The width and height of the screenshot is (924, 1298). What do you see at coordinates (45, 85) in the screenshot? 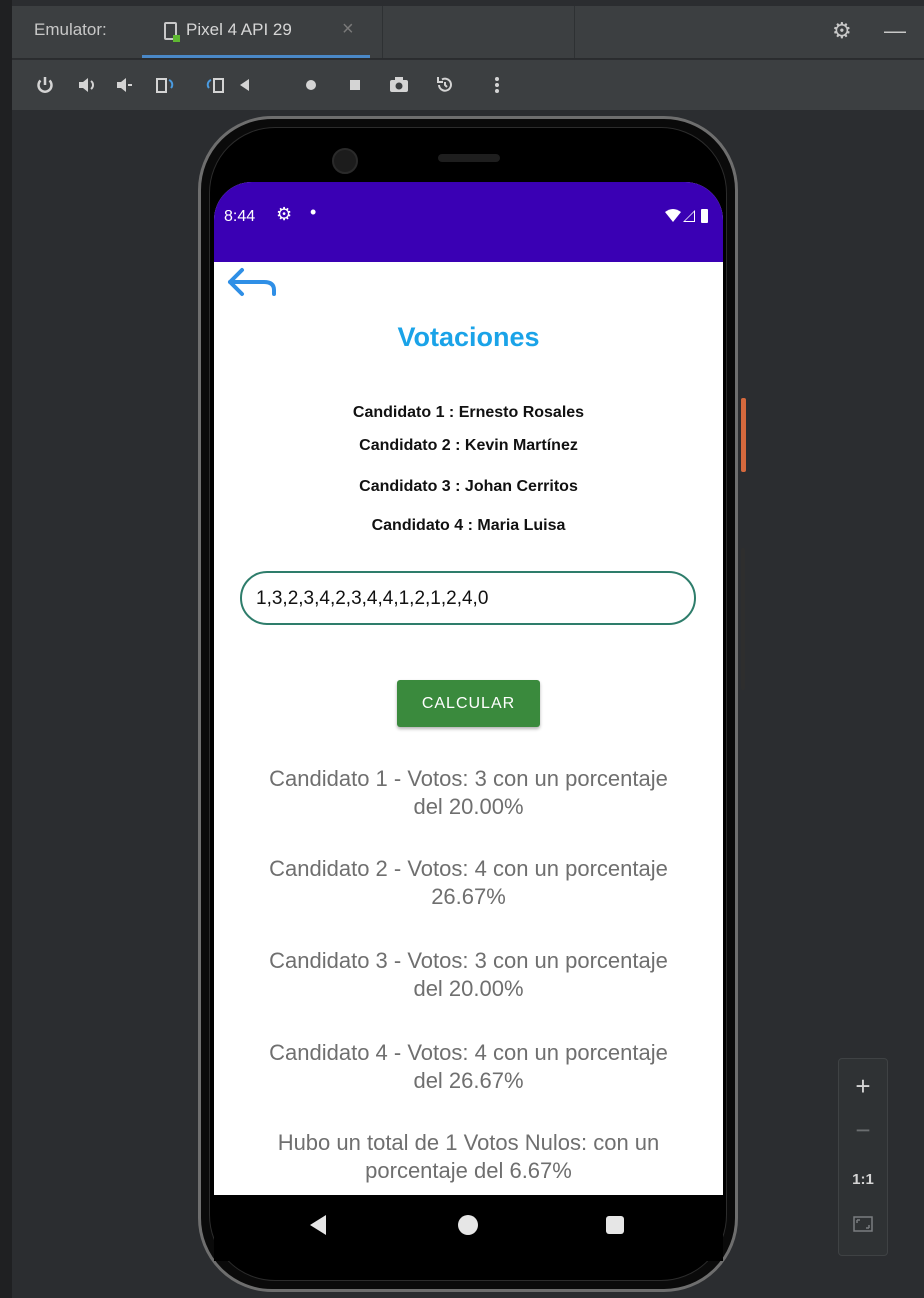
I see `power-icon` at bounding box center [45, 85].